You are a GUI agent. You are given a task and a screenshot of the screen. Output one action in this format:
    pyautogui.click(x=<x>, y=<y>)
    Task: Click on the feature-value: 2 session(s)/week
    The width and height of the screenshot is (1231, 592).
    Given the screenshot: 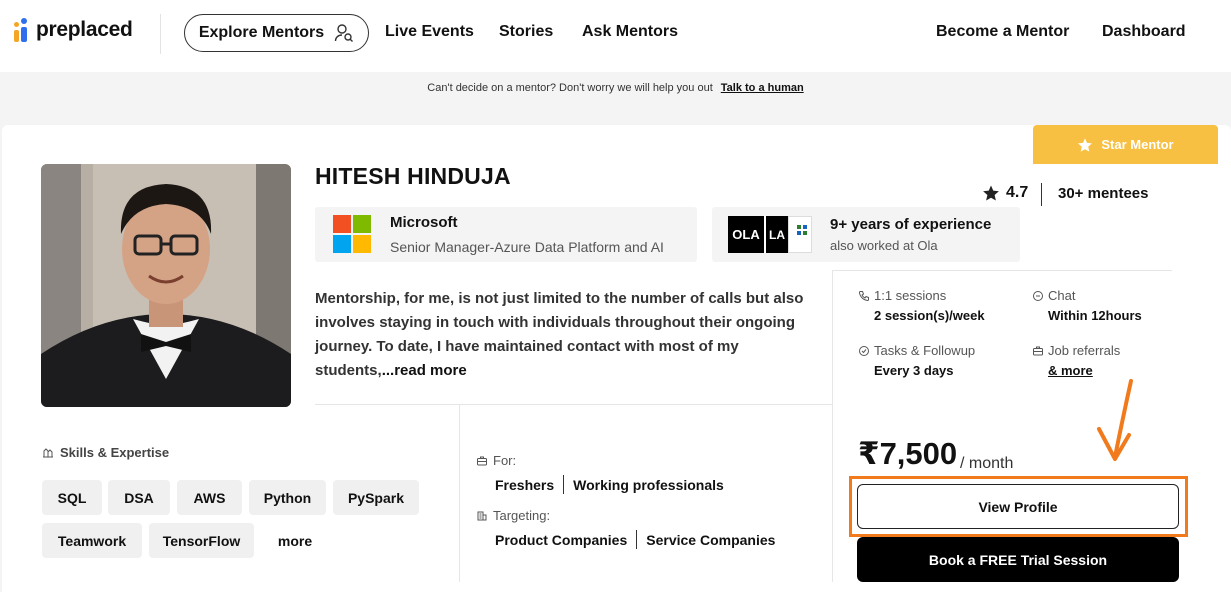 What is the action you would take?
    pyautogui.click(x=929, y=315)
    